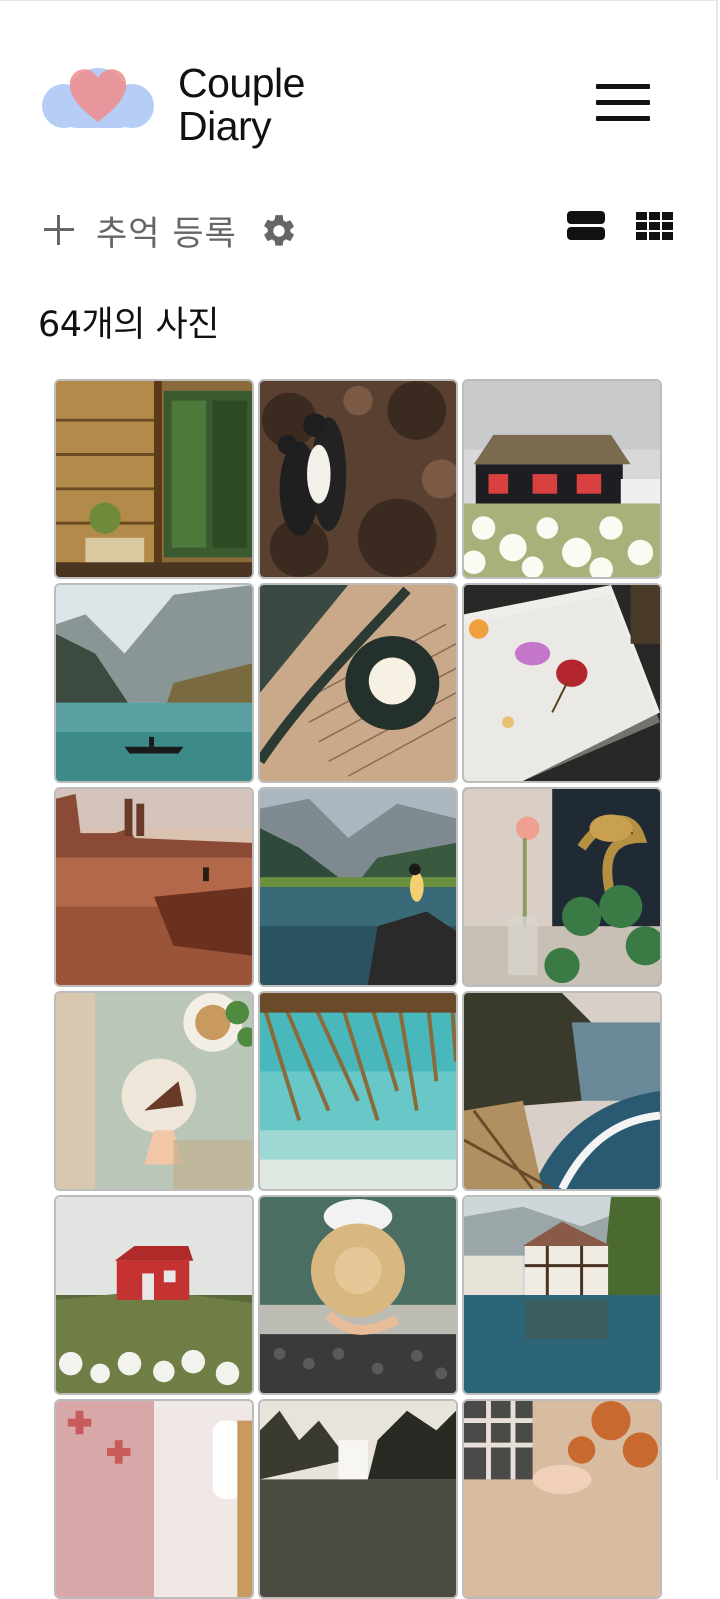 This screenshot has width=720, height=1599. What do you see at coordinates (279, 231) in the screenshot?
I see `gear-icon` at bounding box center [279, 231].